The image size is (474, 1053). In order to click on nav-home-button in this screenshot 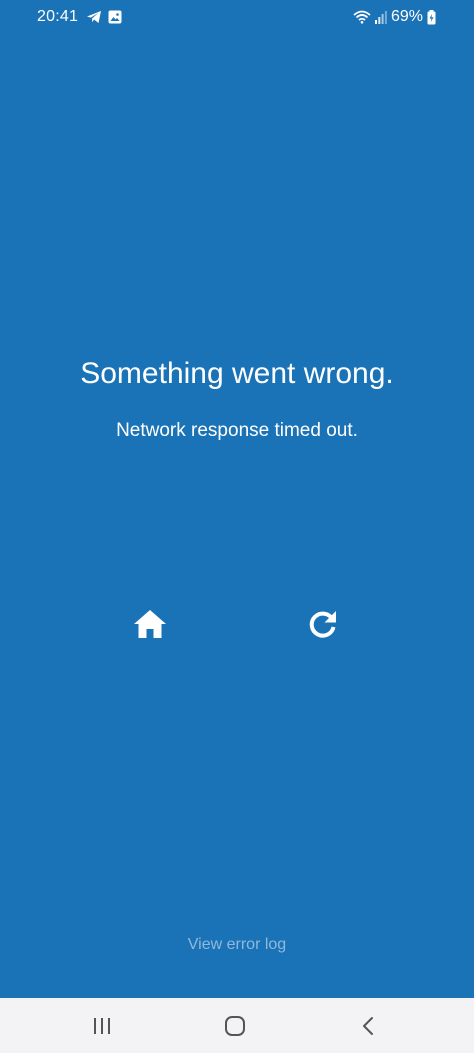, I will do `click(235, 1026)`.